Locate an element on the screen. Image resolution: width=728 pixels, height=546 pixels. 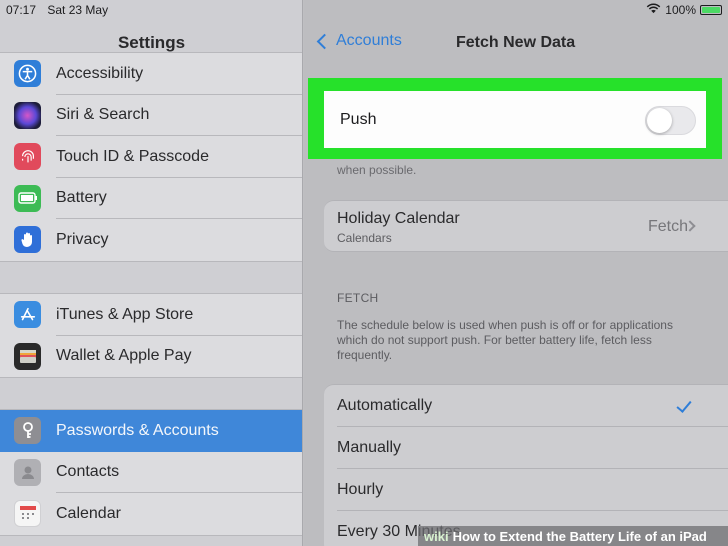
sidebar-item-privacy: Privacy is located at coordinates (151, 240).